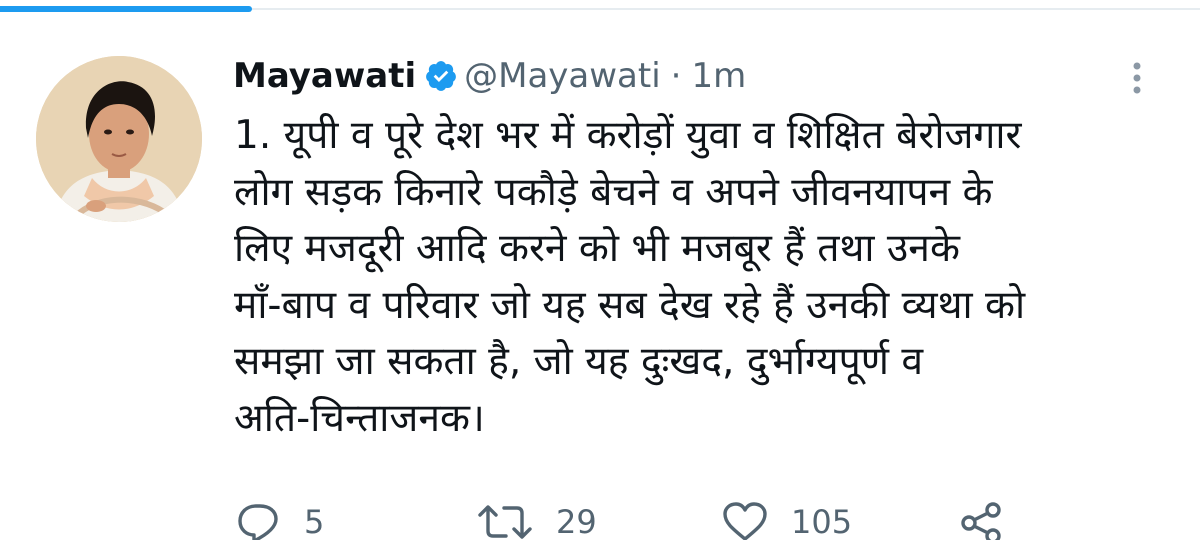 This screenshot has height=540, width=1200. I want to click on retweet-button: 29, so click(598, 520).